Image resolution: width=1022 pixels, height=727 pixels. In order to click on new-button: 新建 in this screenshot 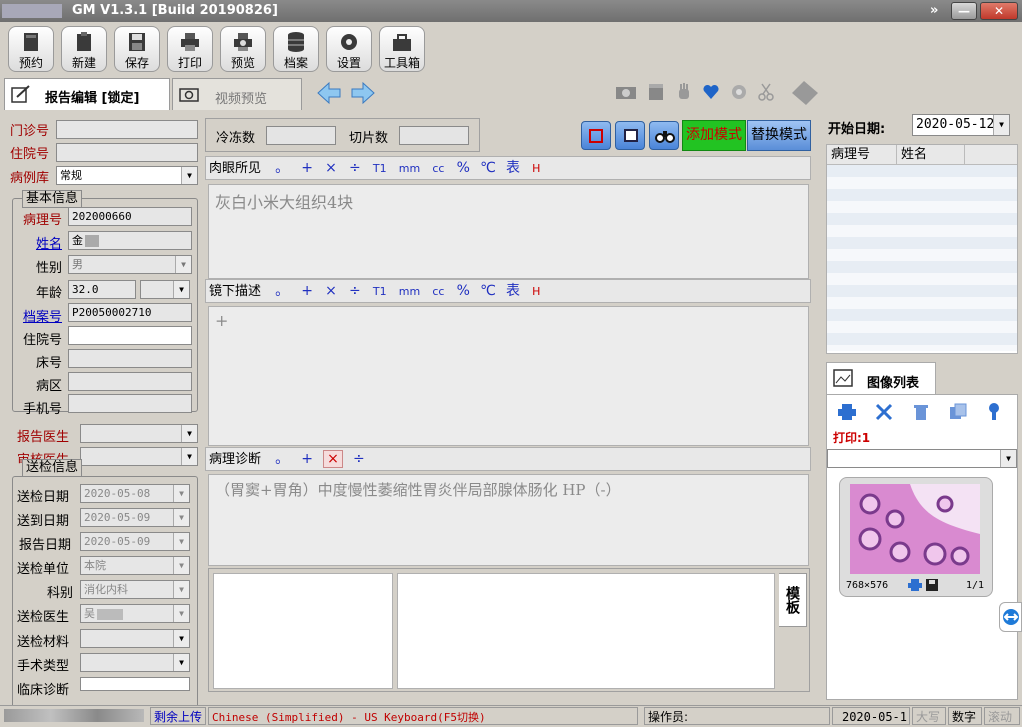, I will do `click(84, 49)`.